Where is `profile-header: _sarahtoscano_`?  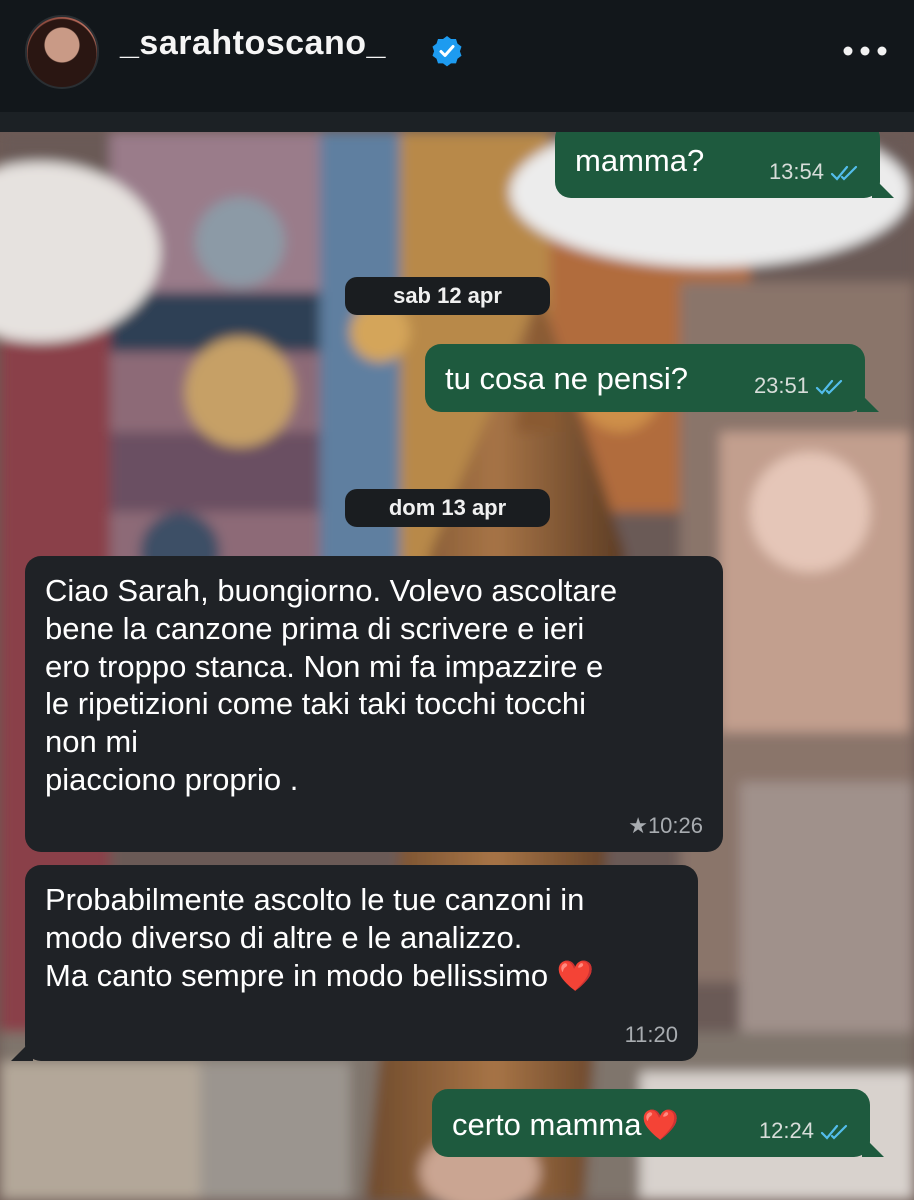
profile-header: _sarahtoscano_ is located at coordinates (457, 56).